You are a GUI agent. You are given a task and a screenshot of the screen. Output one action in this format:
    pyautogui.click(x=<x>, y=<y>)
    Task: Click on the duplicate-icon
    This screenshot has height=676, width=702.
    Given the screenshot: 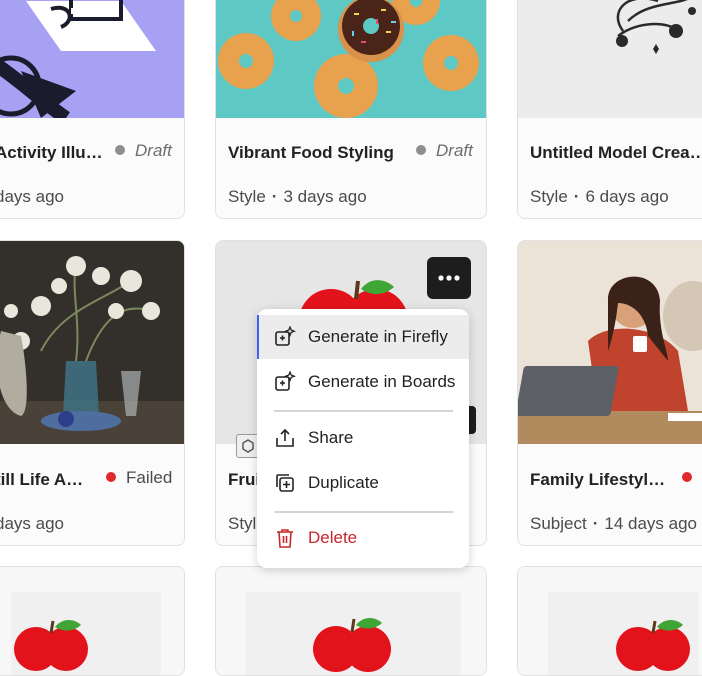 What is the action you would take?
    pyautogui.click(x=285, y=483)
    